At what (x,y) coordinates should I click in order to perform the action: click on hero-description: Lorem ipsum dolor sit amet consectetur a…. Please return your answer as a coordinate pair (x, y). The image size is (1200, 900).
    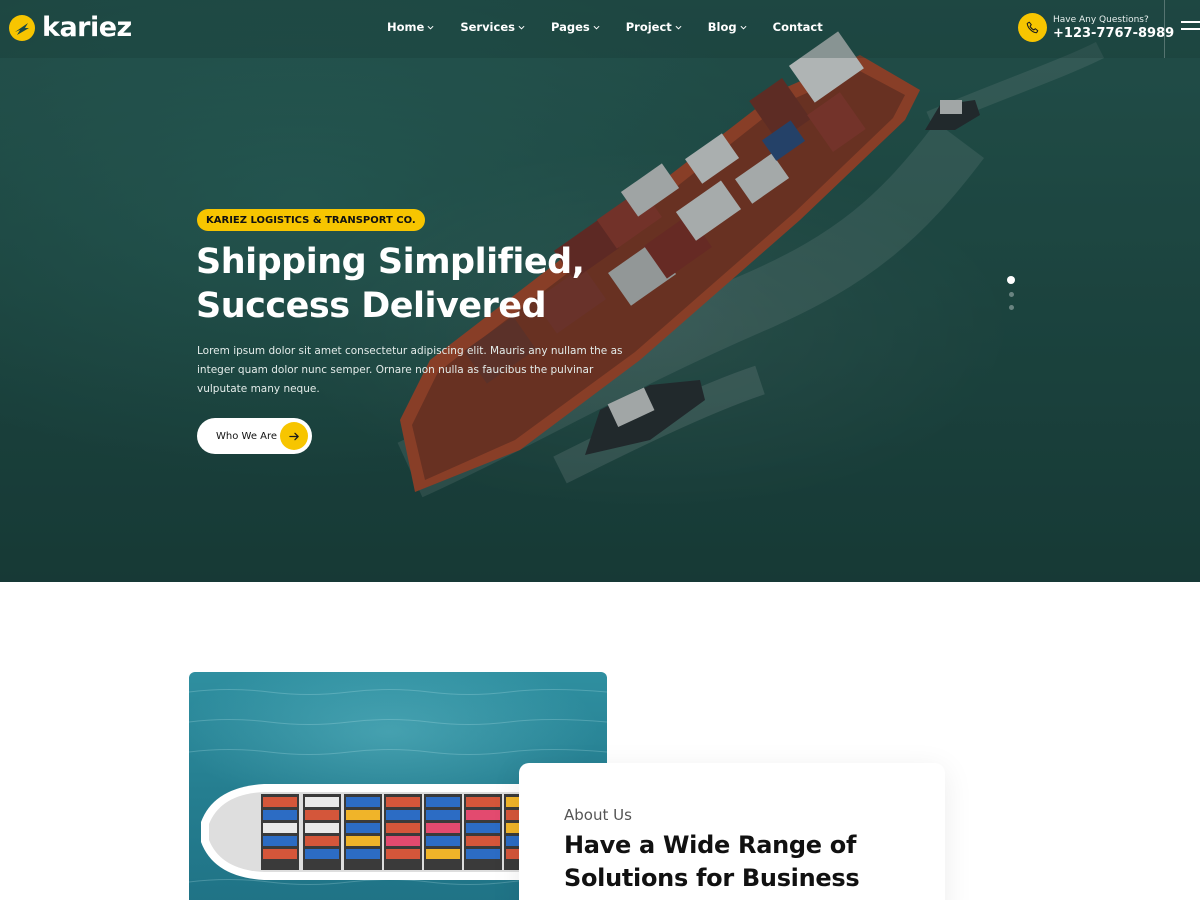
    Looking at the image, I should click on (410, 370).